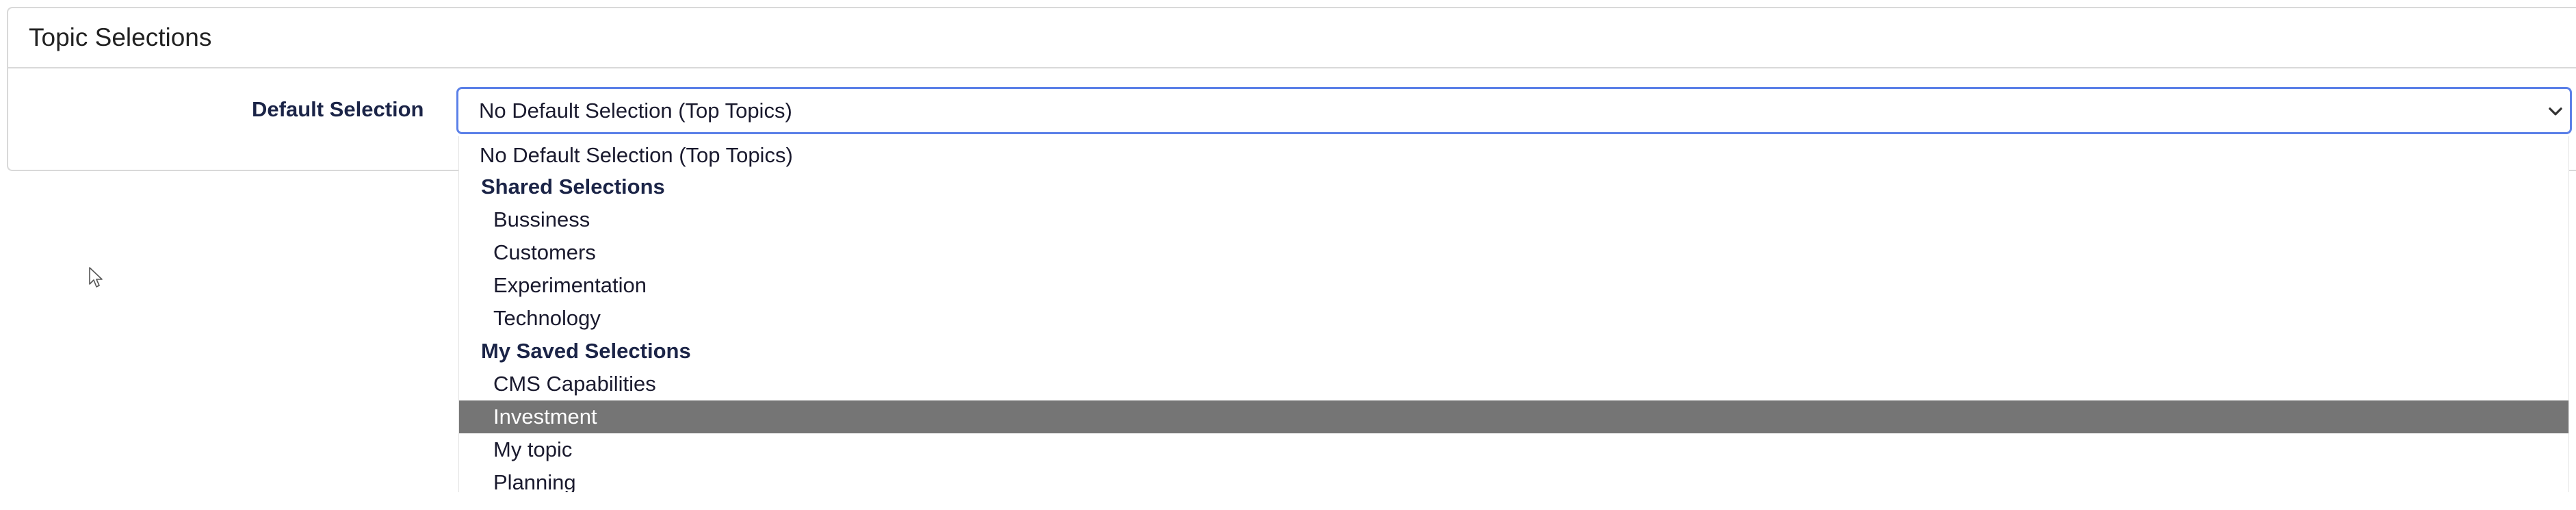 The height and width of the screenshot is (510, 2576). Describe the element at coordinates (338, 109) in the screenshot. I see `default-selection-label: Default Selection` at that location.